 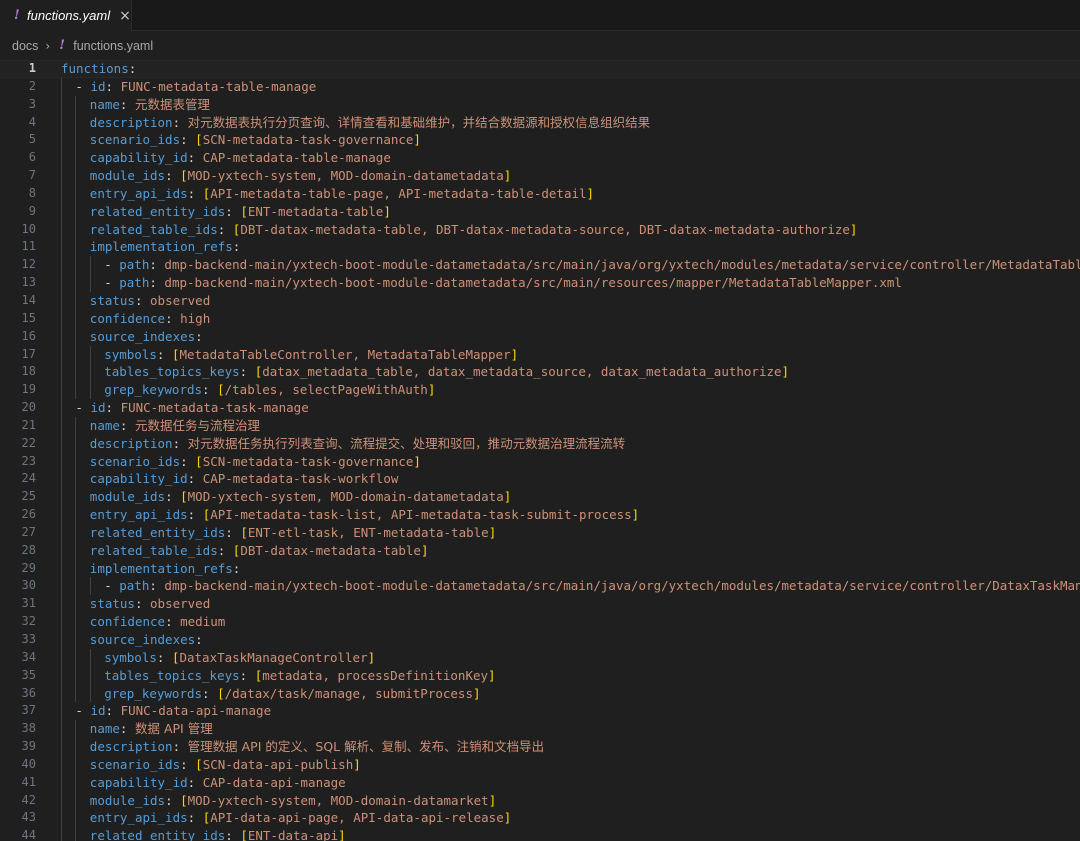 What do you see at coordinates (540, 336) in the screenshot?
I see `code-line: 16 source_indexes:` at bounding box center [540, 336].